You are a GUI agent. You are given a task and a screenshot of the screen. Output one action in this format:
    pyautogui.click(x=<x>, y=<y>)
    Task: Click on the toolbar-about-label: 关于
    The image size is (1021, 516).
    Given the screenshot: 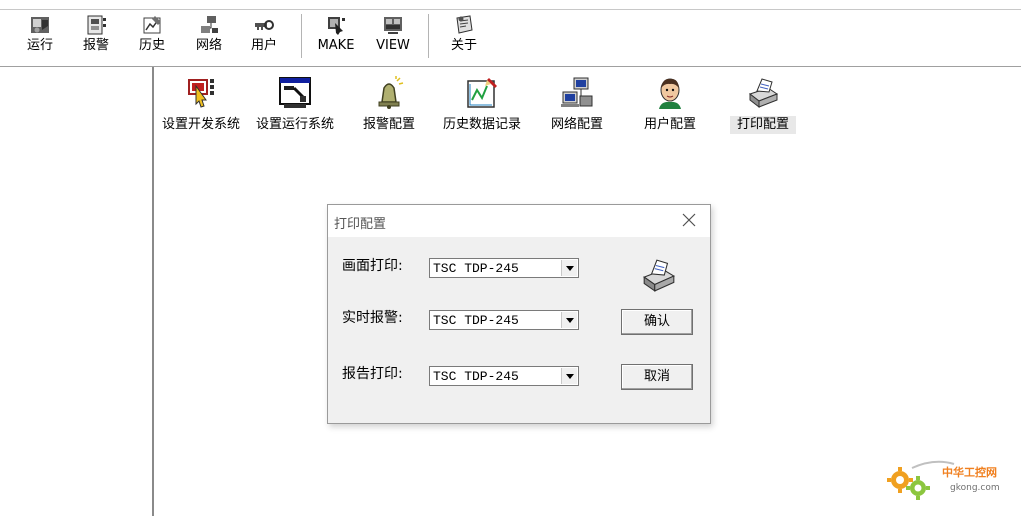 What is the action you would take?
    pyautogui.click(x=463, y=45)
    